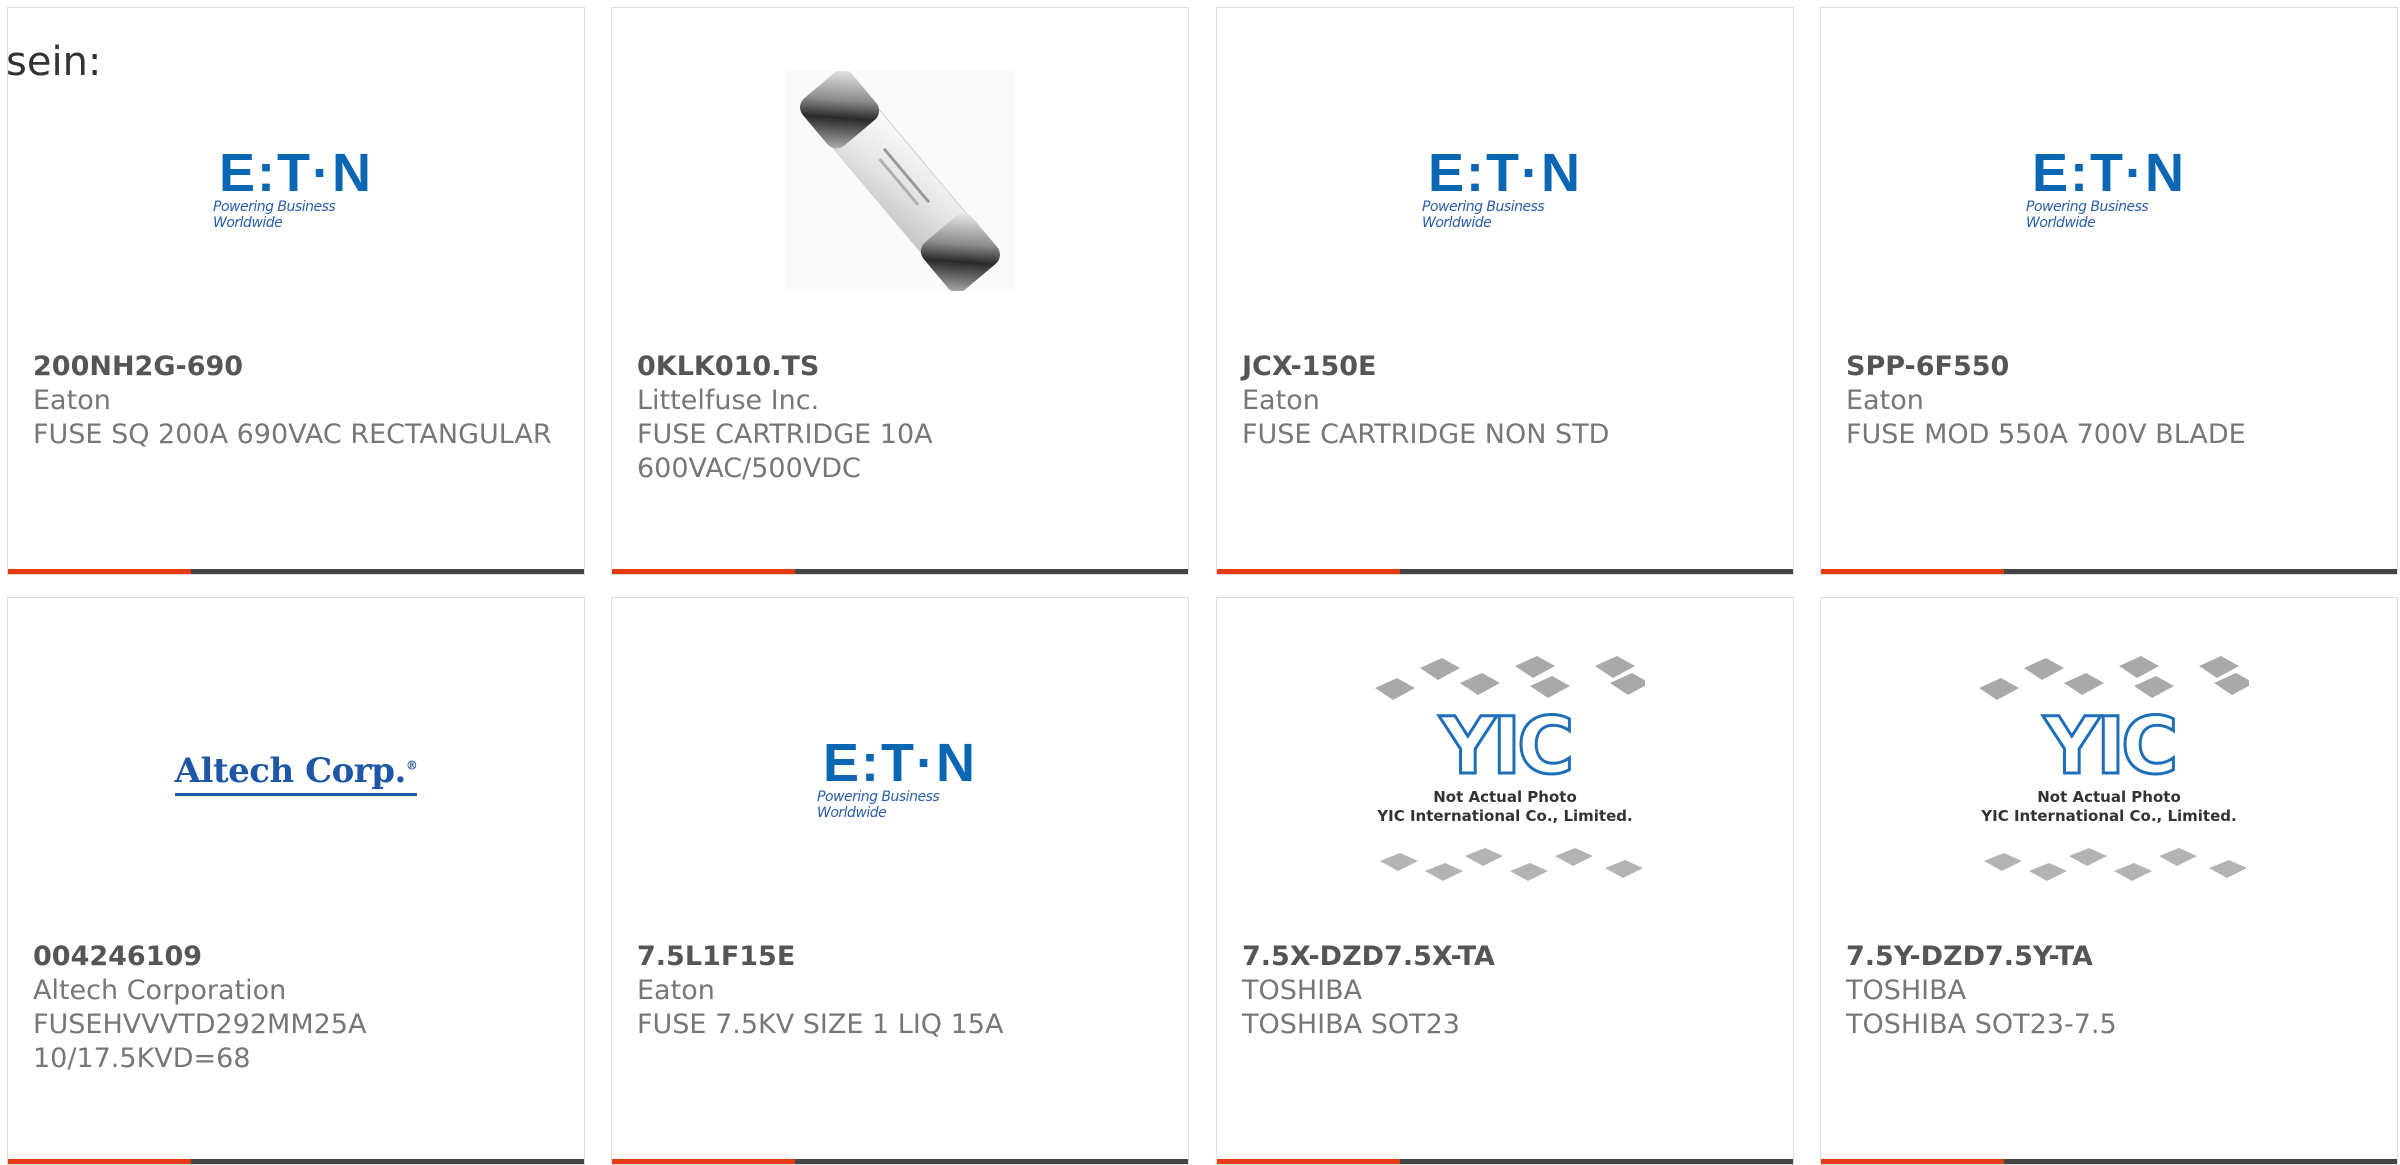 This screenshot has width=2400, height=1165. I want to click on product-part-number: JCX-150E, so click(1309, 367).